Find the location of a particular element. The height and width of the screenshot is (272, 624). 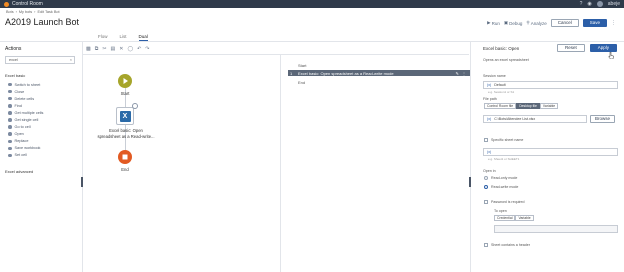

option-variable: Variable is located at coordinates (549, 106).